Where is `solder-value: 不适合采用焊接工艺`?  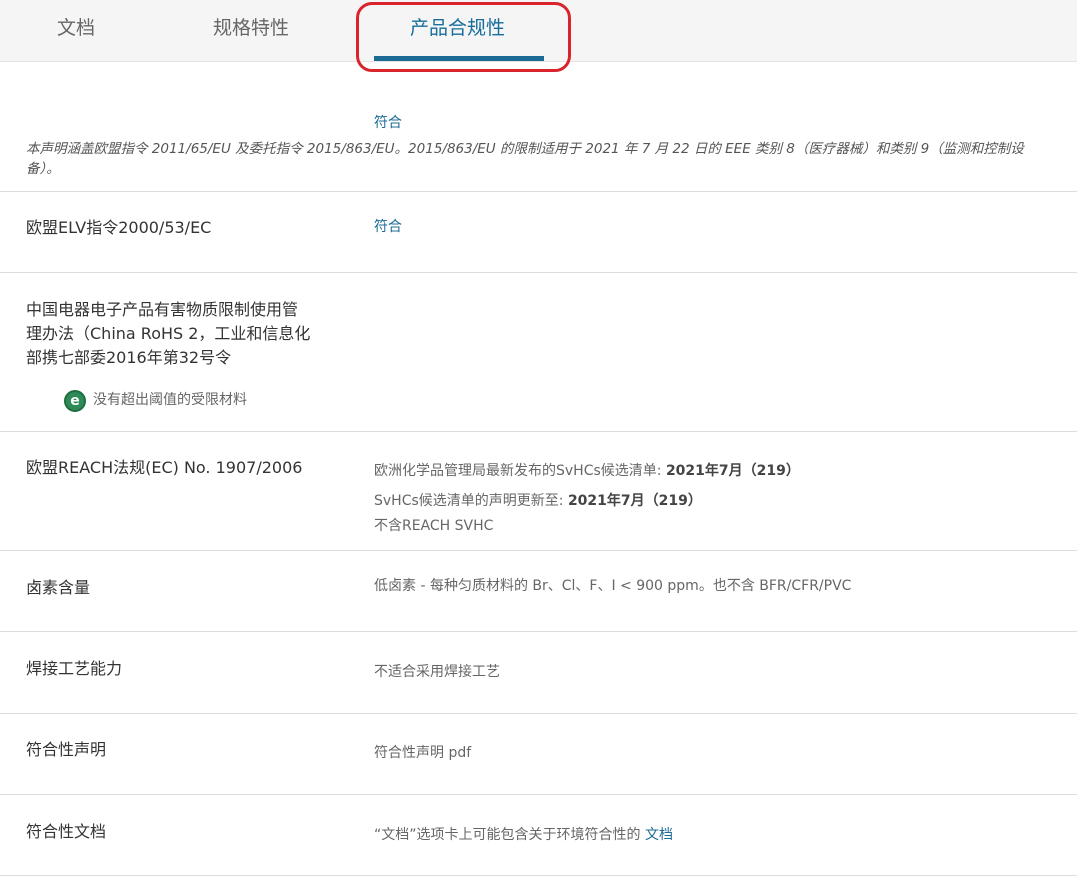
solder-value: 不适合采用焊接工艺 is located at coordinates (437, 672).